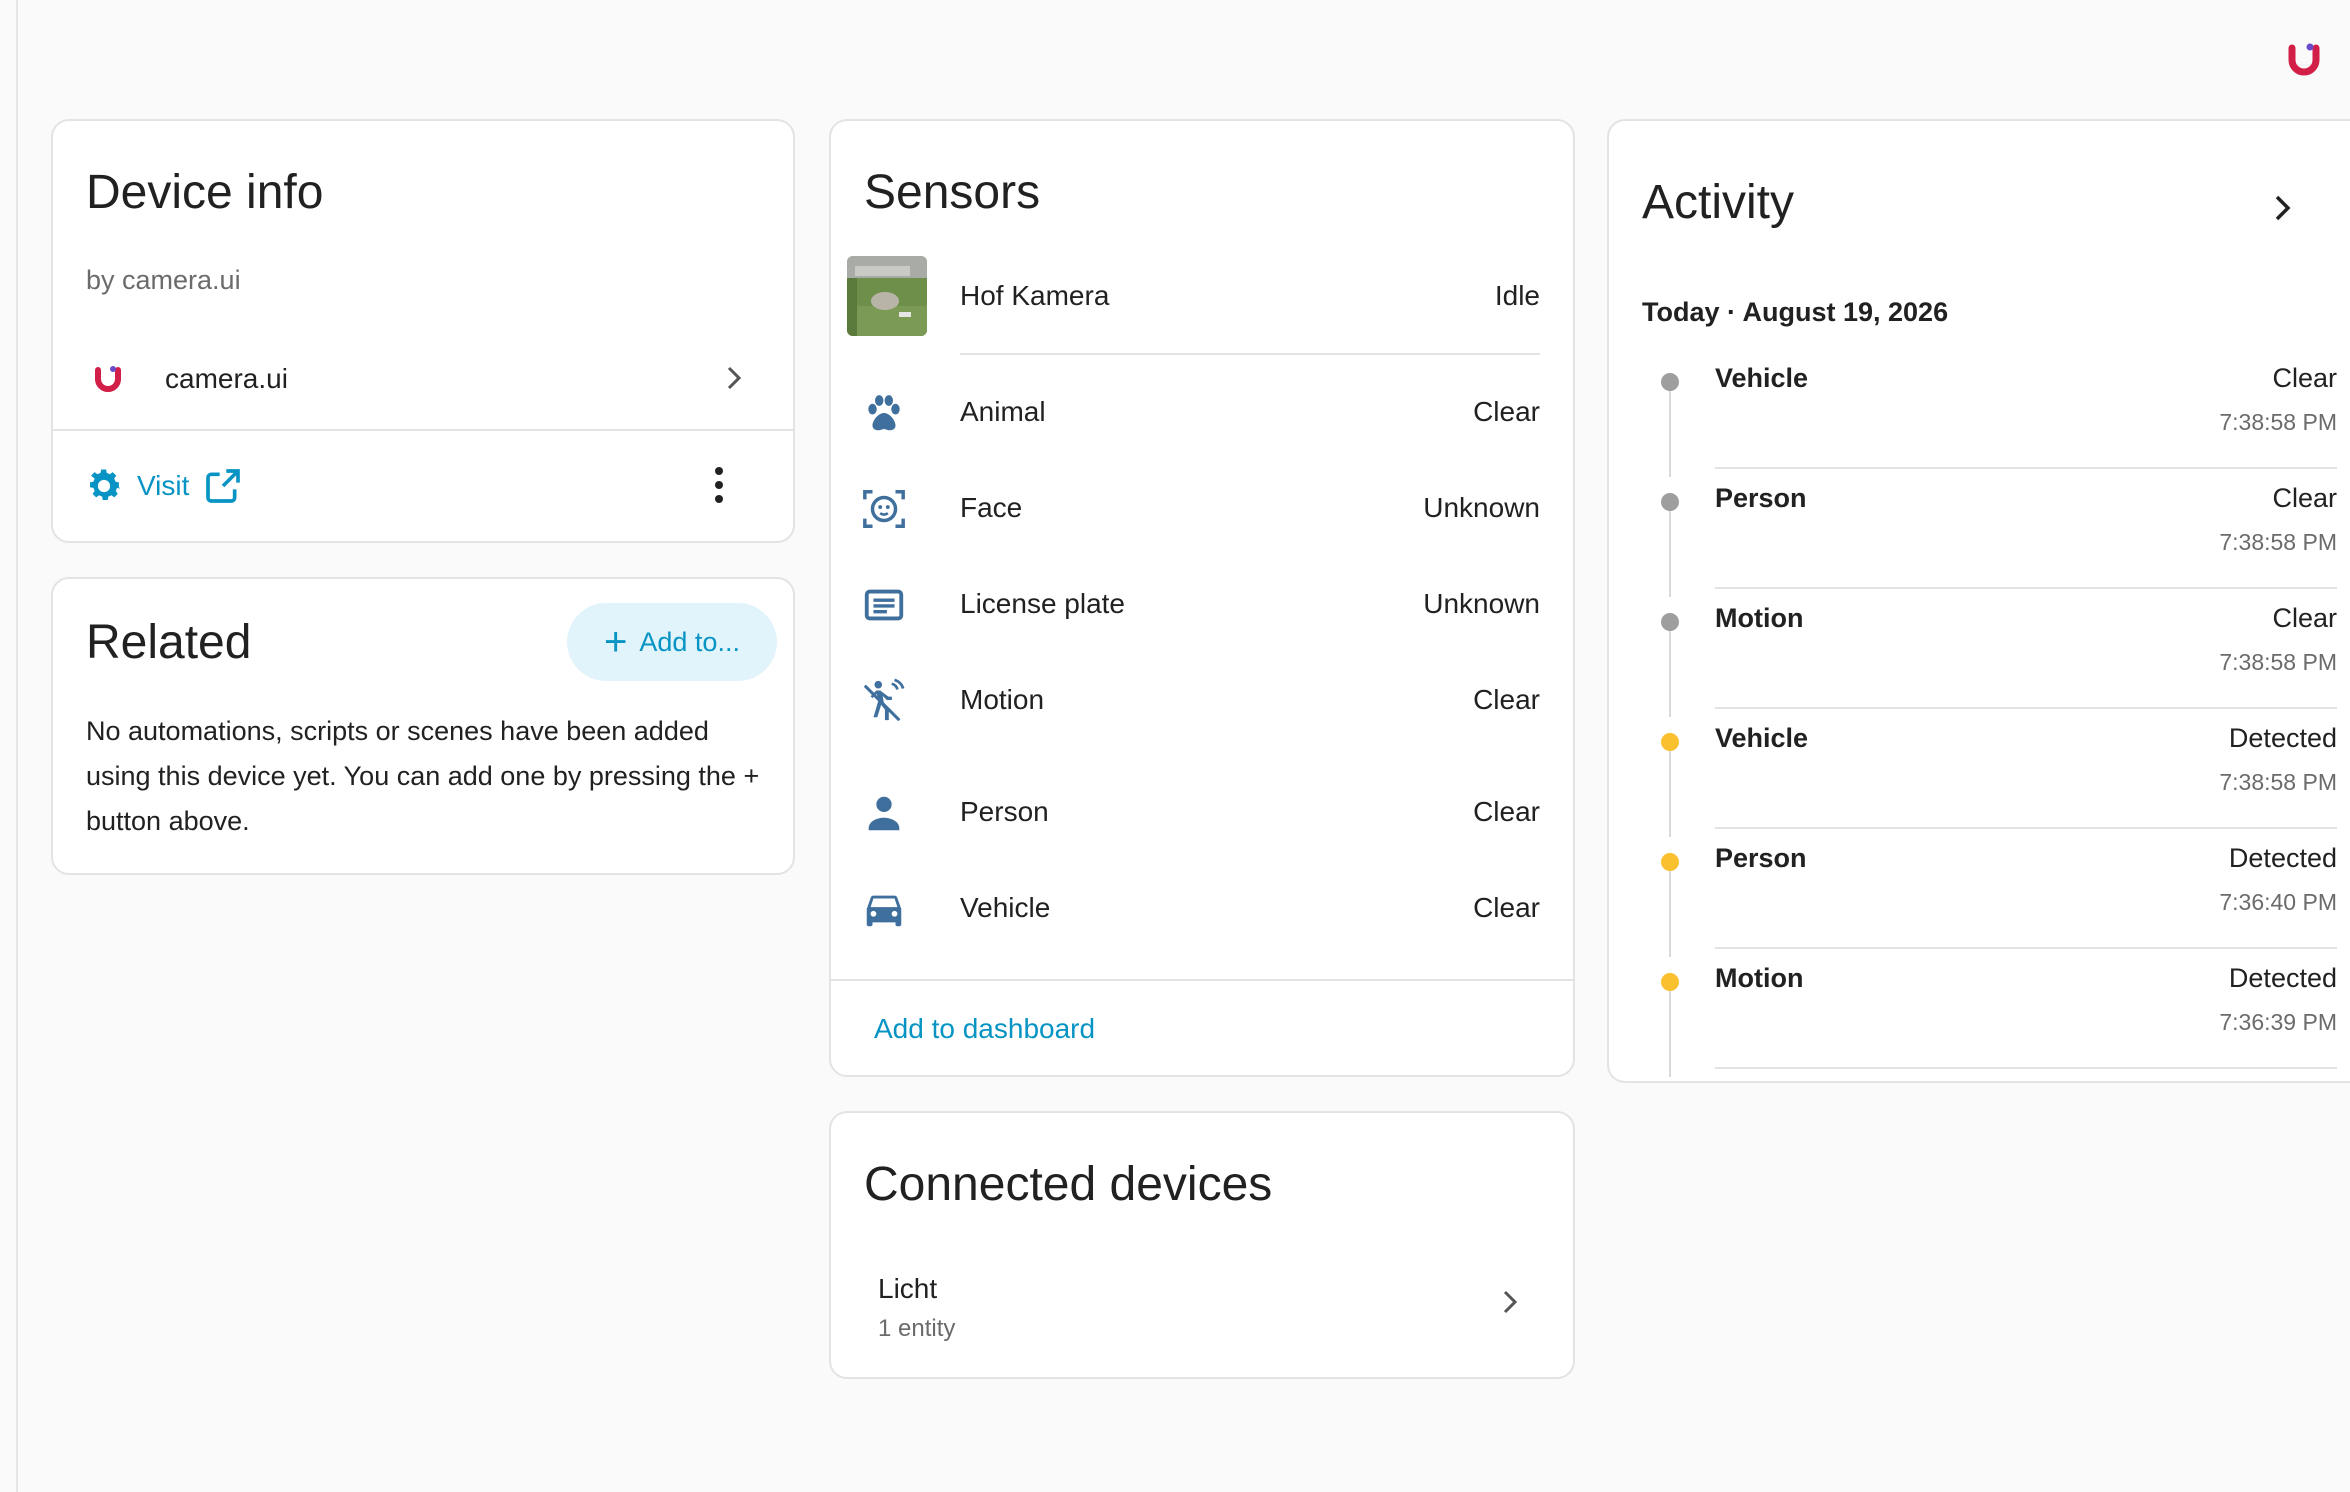 This screenshot has width=2350, height=1492. Describe the element at coordinates (2278, 1022) in the screenshot. I see `event-time: 7:36:39 PM` at that location.